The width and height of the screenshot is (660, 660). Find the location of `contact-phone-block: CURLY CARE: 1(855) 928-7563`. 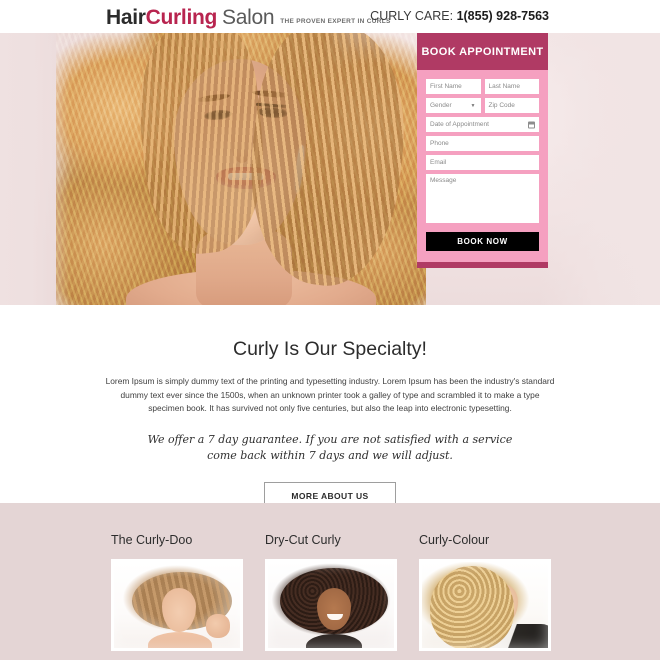

contact-phone-block: CURLY CARE: 1(855) 928-7563 is located at coordinates (459, 16).